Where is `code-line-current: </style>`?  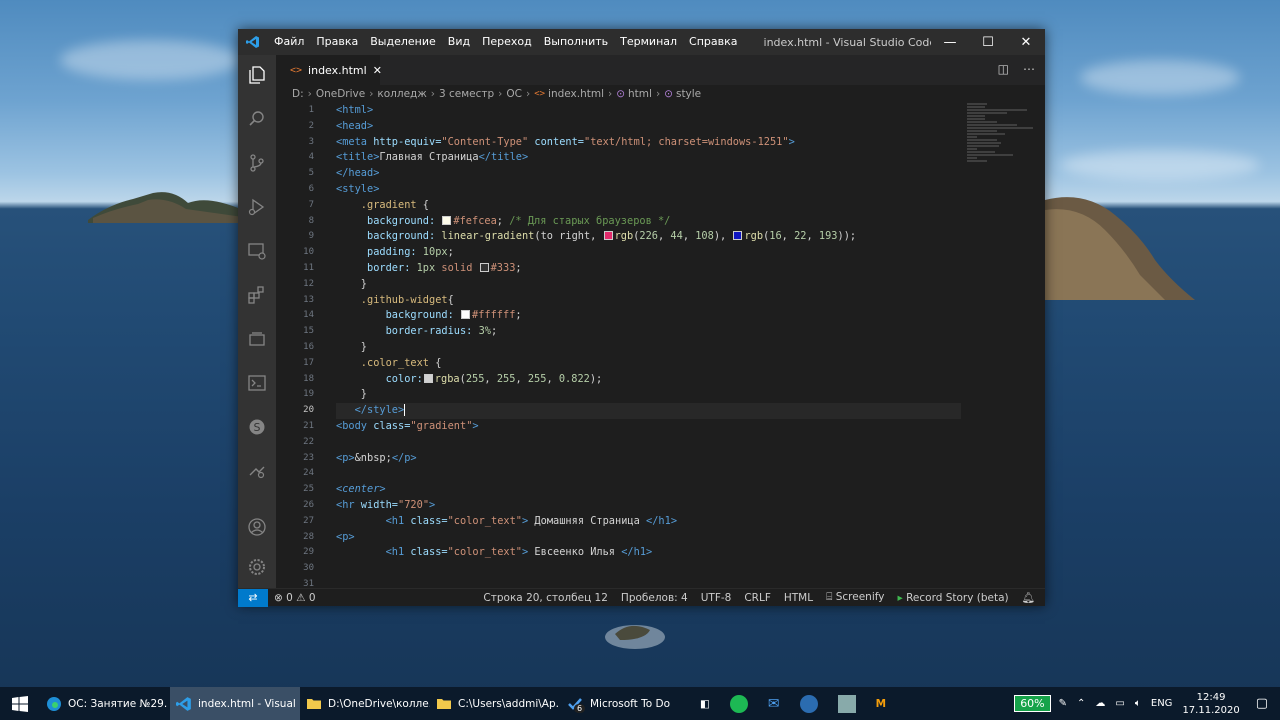
code-line-current: </style> is located at coordinates (648, 411).